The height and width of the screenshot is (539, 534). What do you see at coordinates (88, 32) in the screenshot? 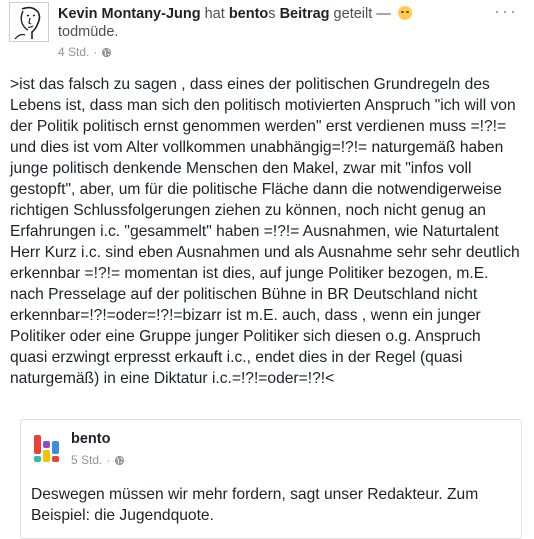
I see `feeling-text: todmüde.` at bounding box center [88, 32].